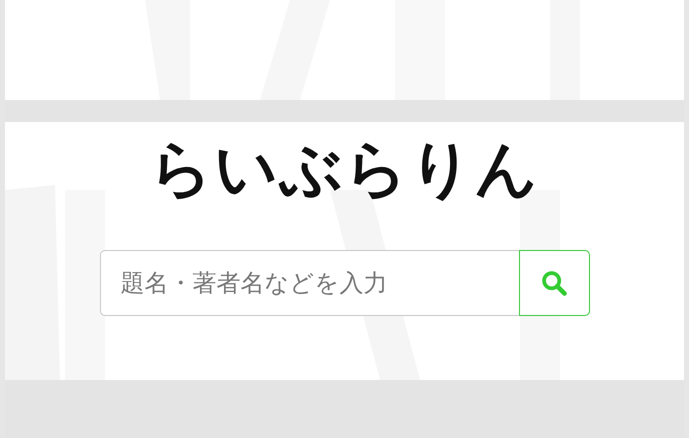  Describe the element at coordinates (345, 169) in the screenshot. I see `site-title: らいぶらりん` at that location.